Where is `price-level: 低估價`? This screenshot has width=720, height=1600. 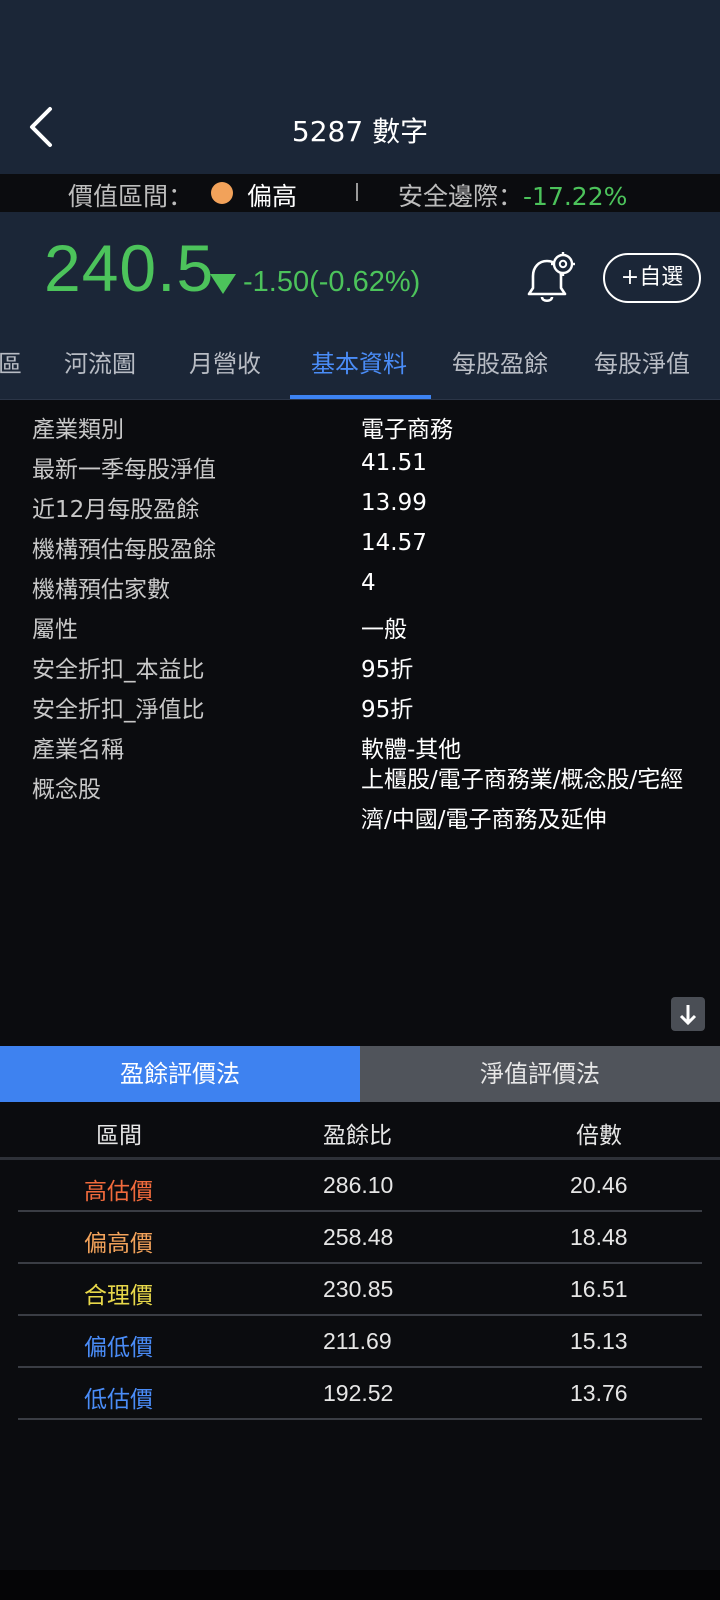
price-level: 低估價 is located at coordinates (118, 1400).